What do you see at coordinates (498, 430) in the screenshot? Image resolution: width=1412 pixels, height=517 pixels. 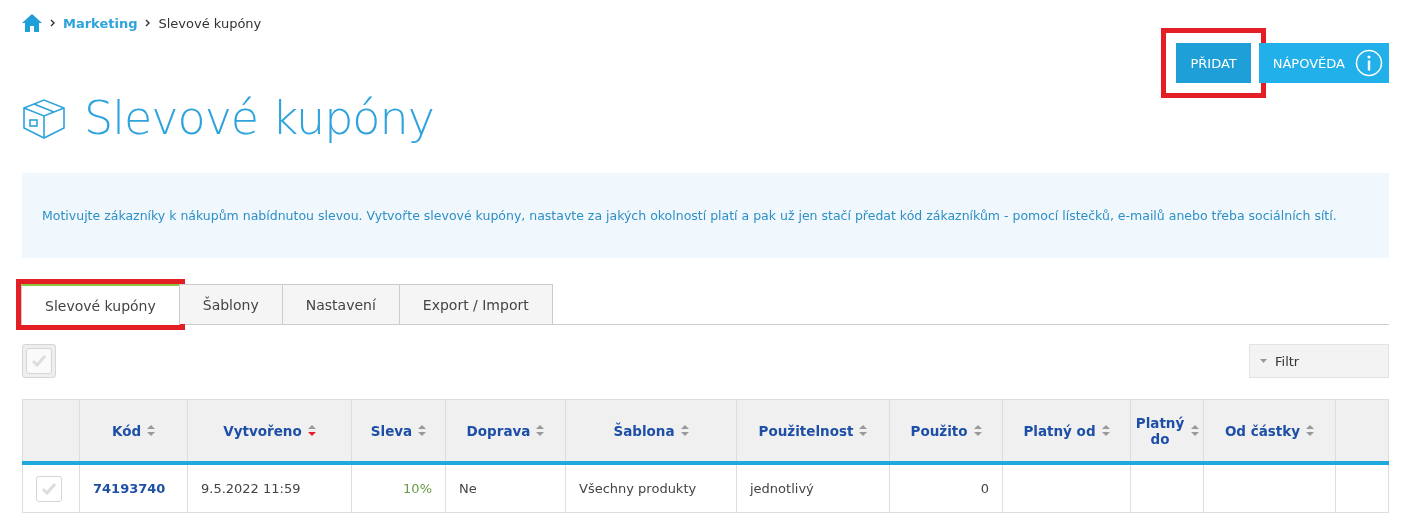 I see `column-header: Doprava` at bounding box center [498, 430].